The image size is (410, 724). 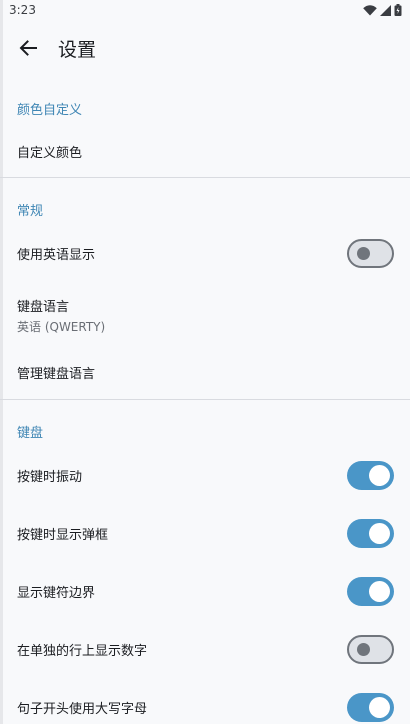 I want to click on custom-color-row: 自定义颜色, so click(x=205, y=151).